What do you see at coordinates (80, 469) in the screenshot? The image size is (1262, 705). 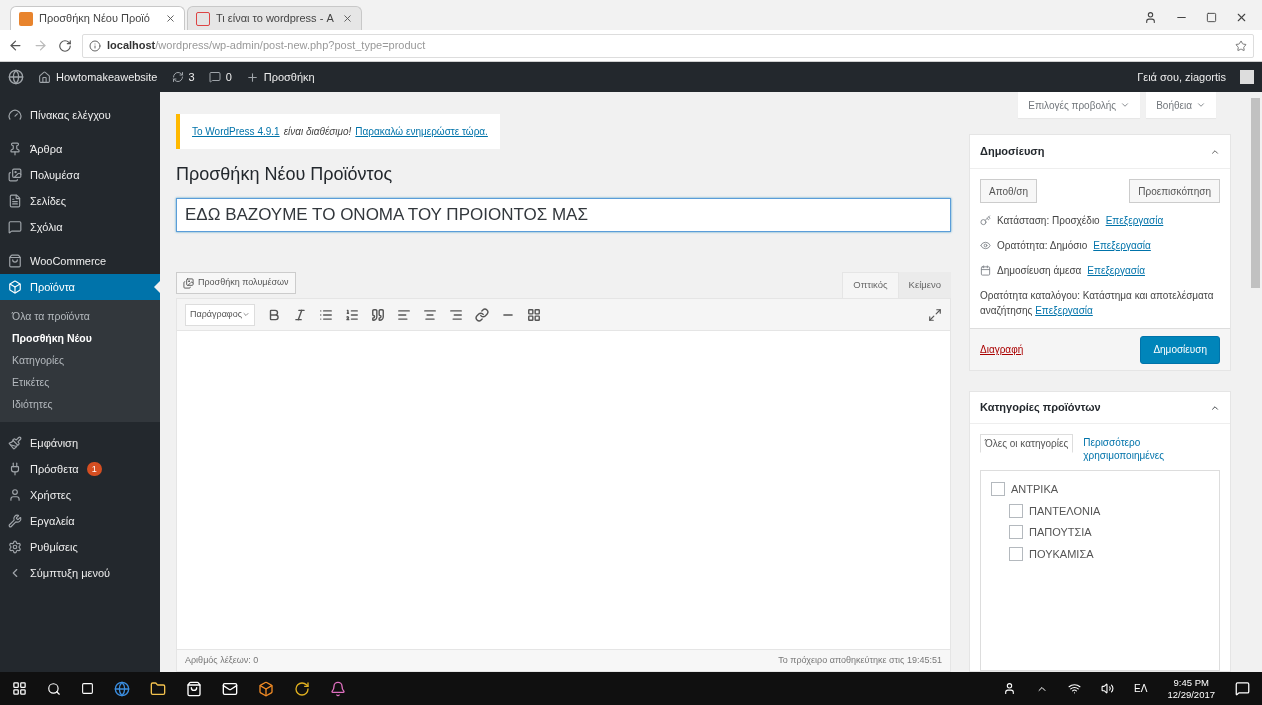 I see `menu-item: Πρόσθετα 1` at bounding box center [80, 469].